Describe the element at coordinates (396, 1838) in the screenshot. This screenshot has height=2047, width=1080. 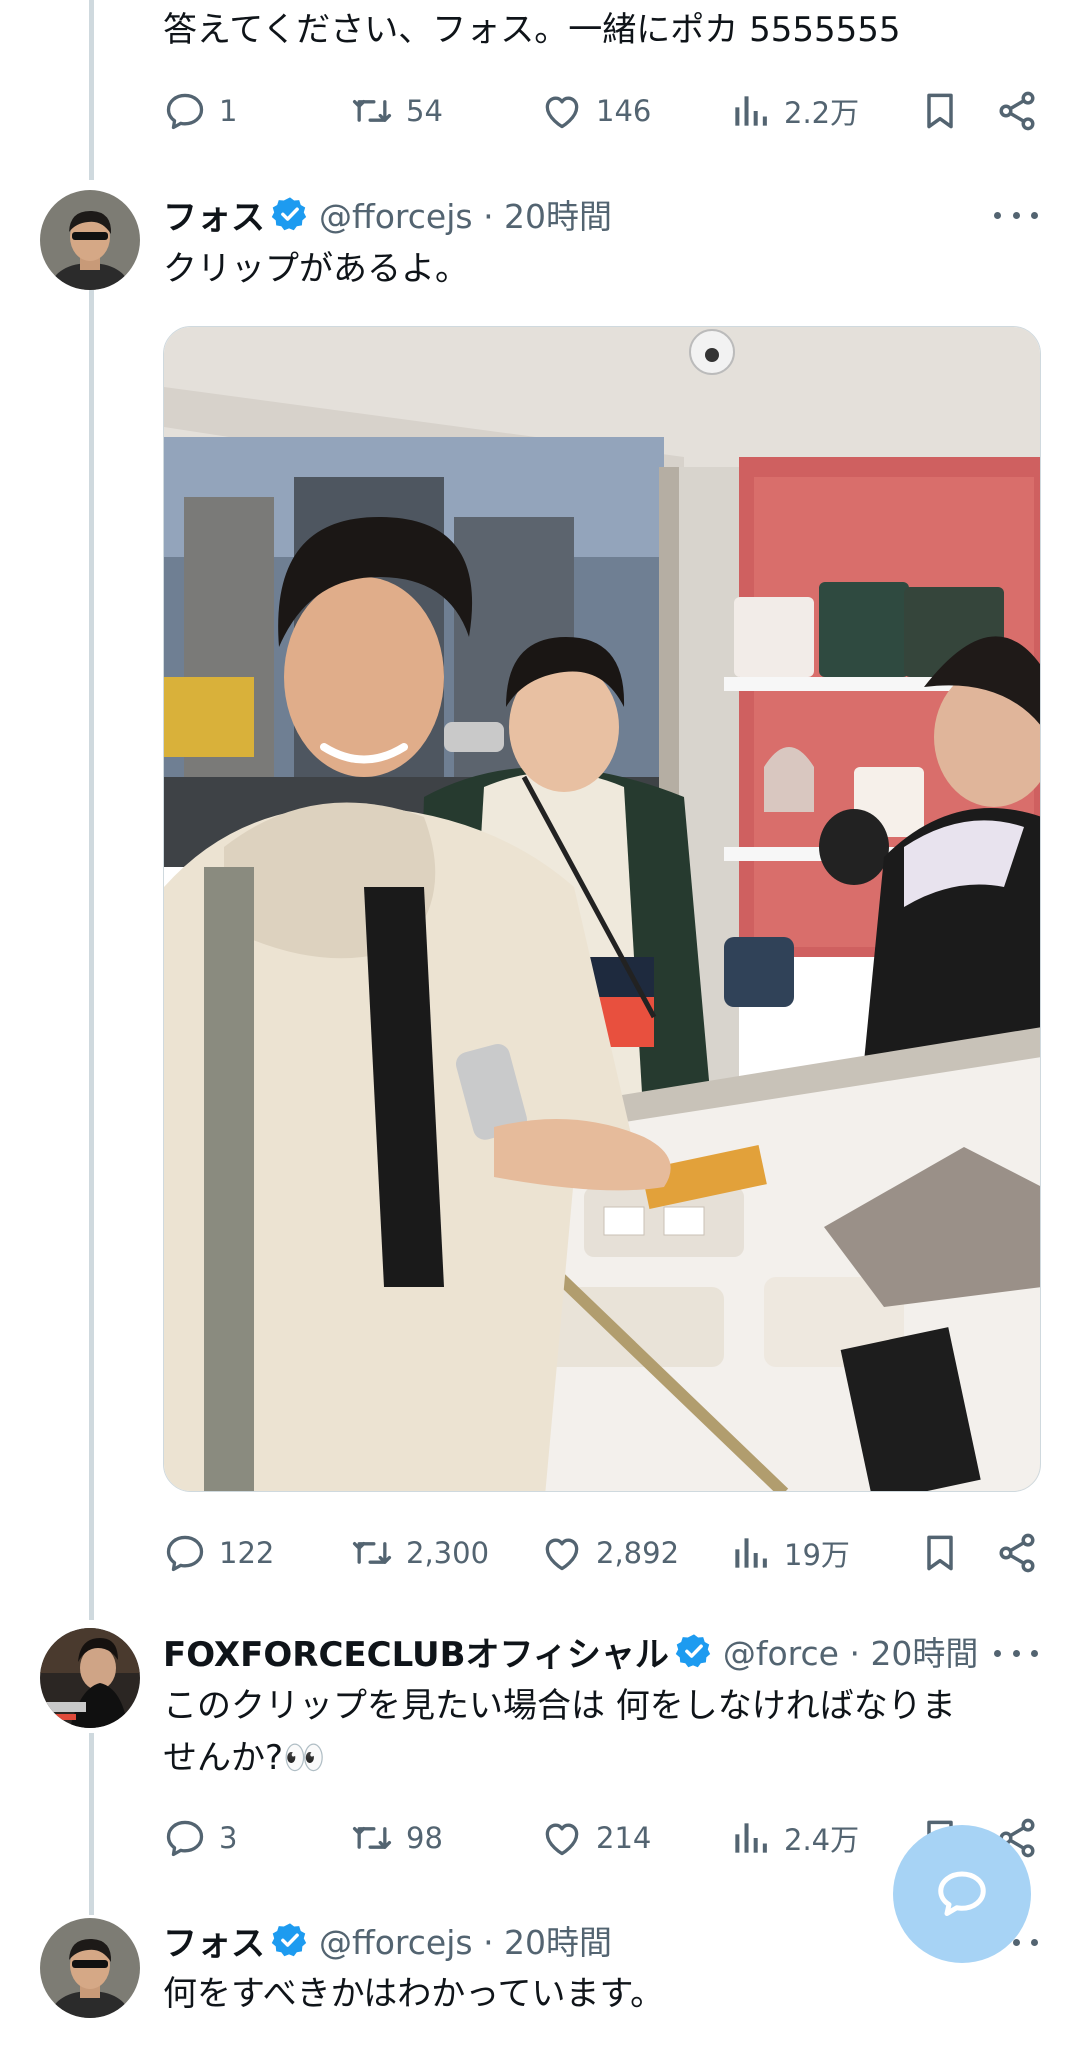
I see `retweet-button: 98` at that location.